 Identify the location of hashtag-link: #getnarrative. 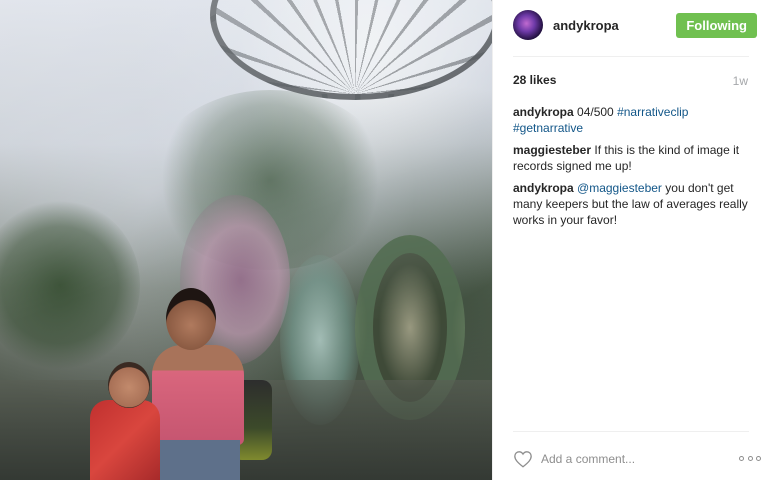
(548, 128).